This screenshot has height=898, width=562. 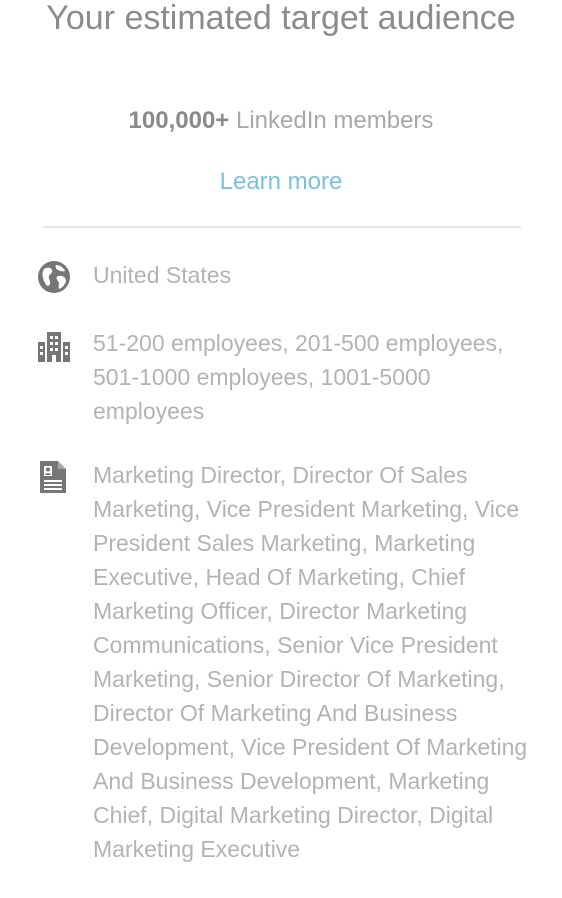 What do you see at coordinates (179, 120) in the screenshot?
I see `reach-count: 100,000+` at bounding box center [179, 120].